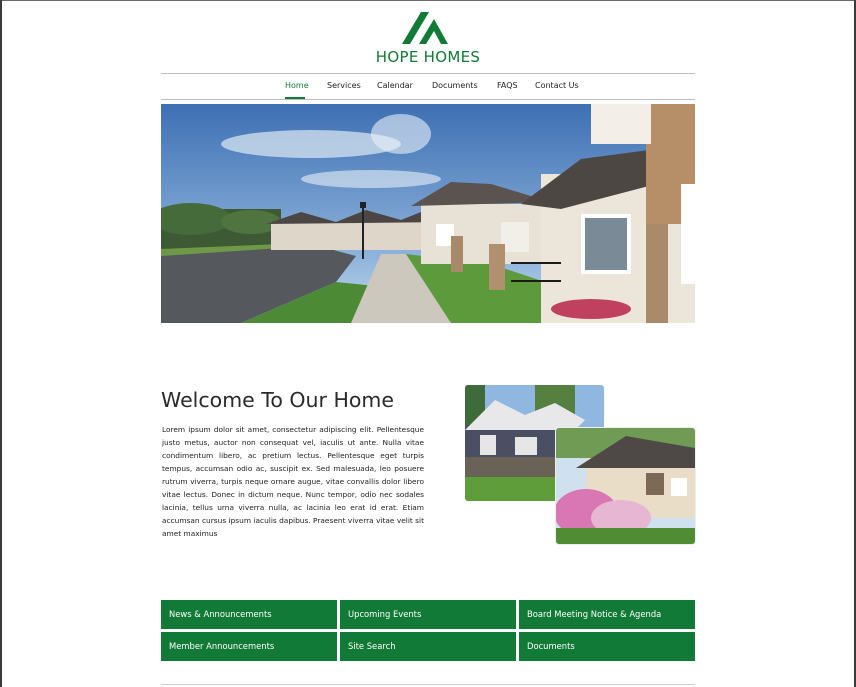 The width and height of the screenshot is (856, 687). What do you see at coordinates (455, 85) in the screenshot?
I see `nav-documents: Documents` at bounding box center [455, 85].